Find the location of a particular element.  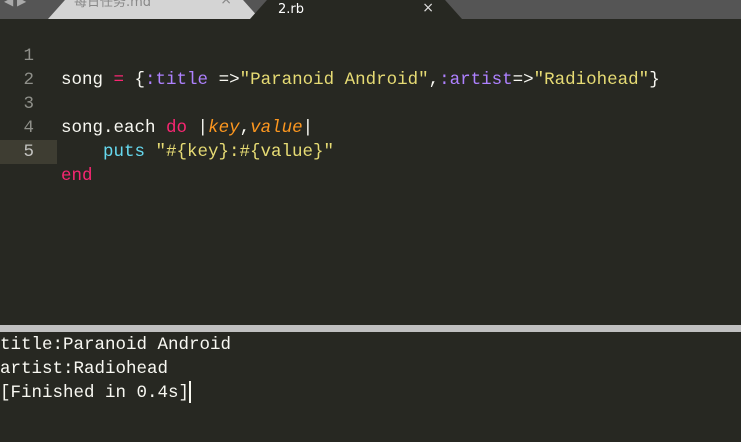

code-line: 2 is located at coordinates (370, 67).